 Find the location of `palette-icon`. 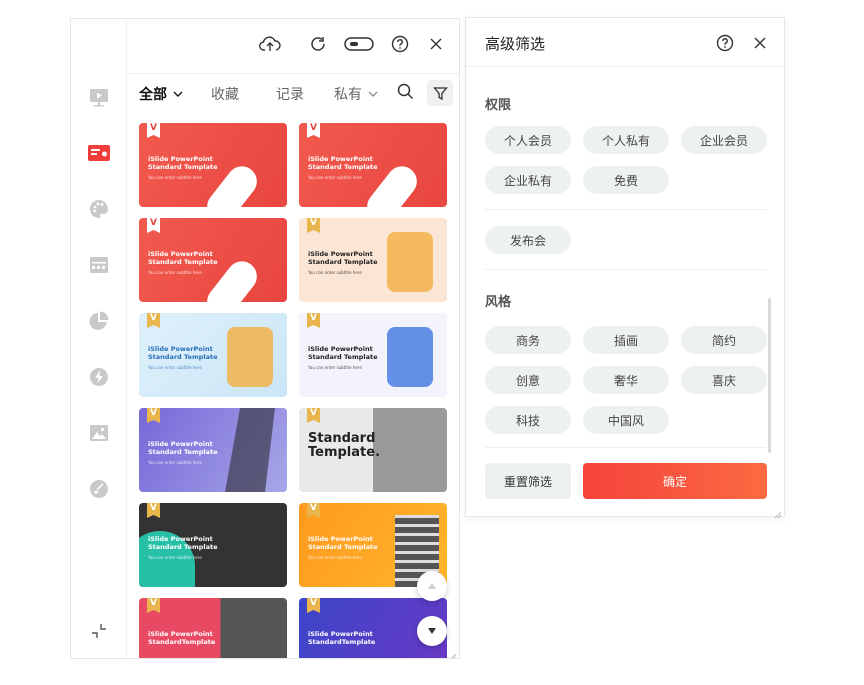

palette-icon is located at coordinates (99, 209).